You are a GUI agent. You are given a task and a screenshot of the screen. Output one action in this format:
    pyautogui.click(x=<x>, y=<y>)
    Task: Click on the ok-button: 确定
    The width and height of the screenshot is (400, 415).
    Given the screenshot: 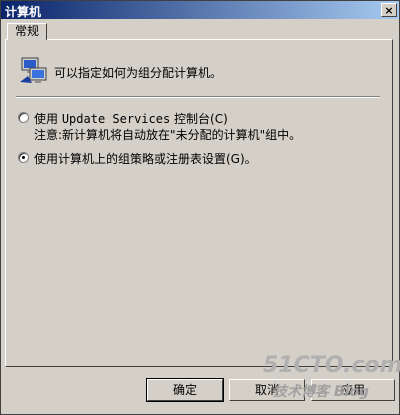 What is the action you would take?
    pyautogui.click(x=185, y=390)
    